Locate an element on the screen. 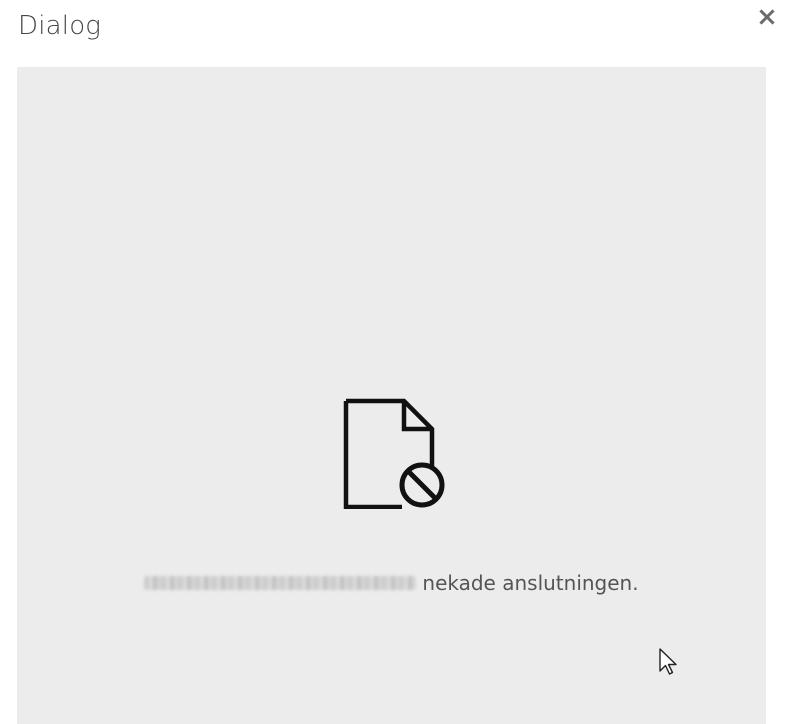  close-icon is located at coordinates (767, 17).